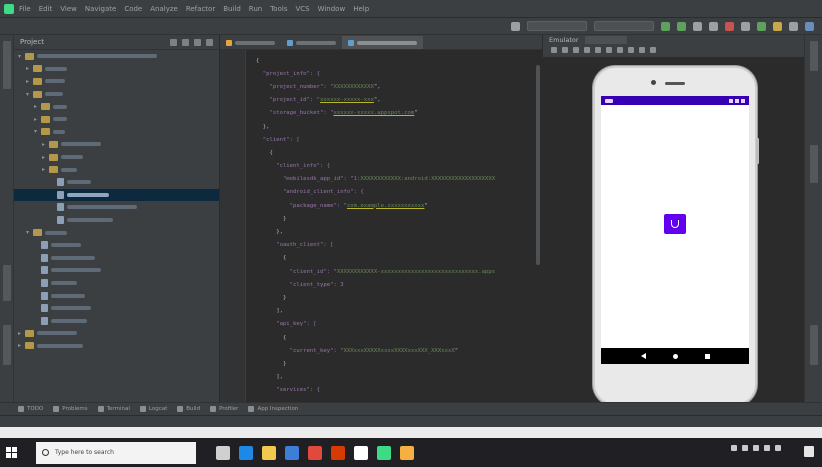 Image resolution: width=822 pixels, height=467 pixels. What do you see at coordinates (778, 448) in the screenshot?
I see `language-icon` at bounding box center [778, 448].